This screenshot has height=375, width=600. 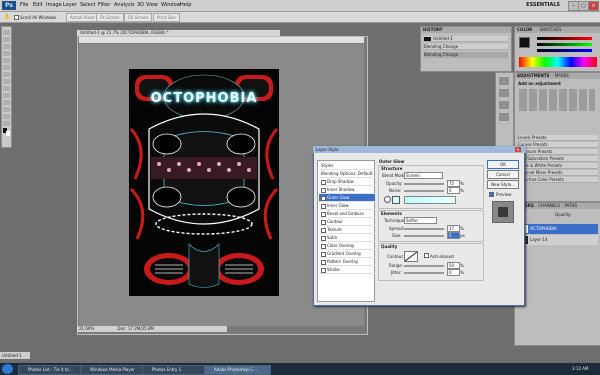 I want to click on glow-gradient-picker, so click(x=430, y=200).